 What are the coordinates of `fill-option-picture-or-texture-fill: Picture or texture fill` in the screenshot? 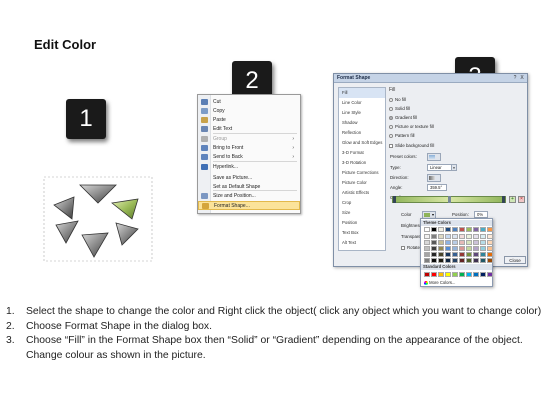 It's located at (411, 126).